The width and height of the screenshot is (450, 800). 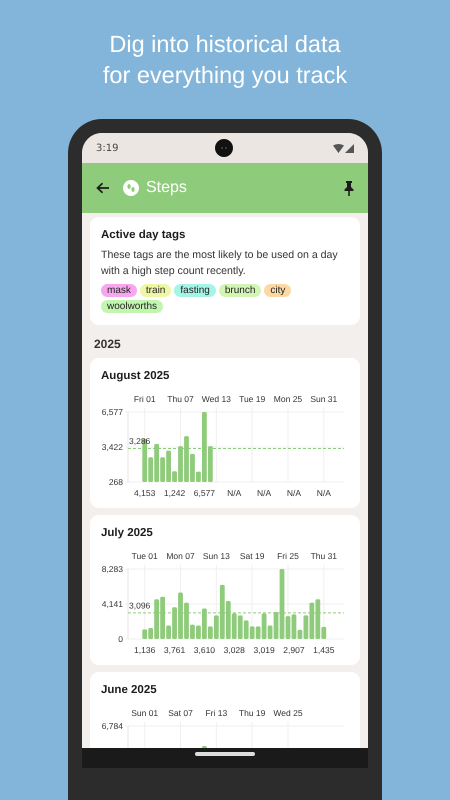 I want to click on pin-icon, so click(x=349, y=188).